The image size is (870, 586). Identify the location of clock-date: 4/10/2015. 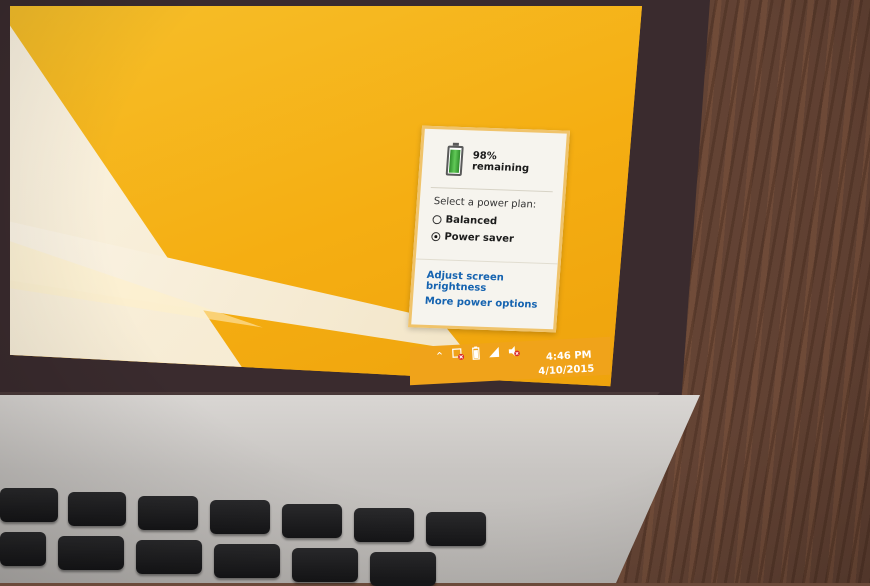
(566, 370).